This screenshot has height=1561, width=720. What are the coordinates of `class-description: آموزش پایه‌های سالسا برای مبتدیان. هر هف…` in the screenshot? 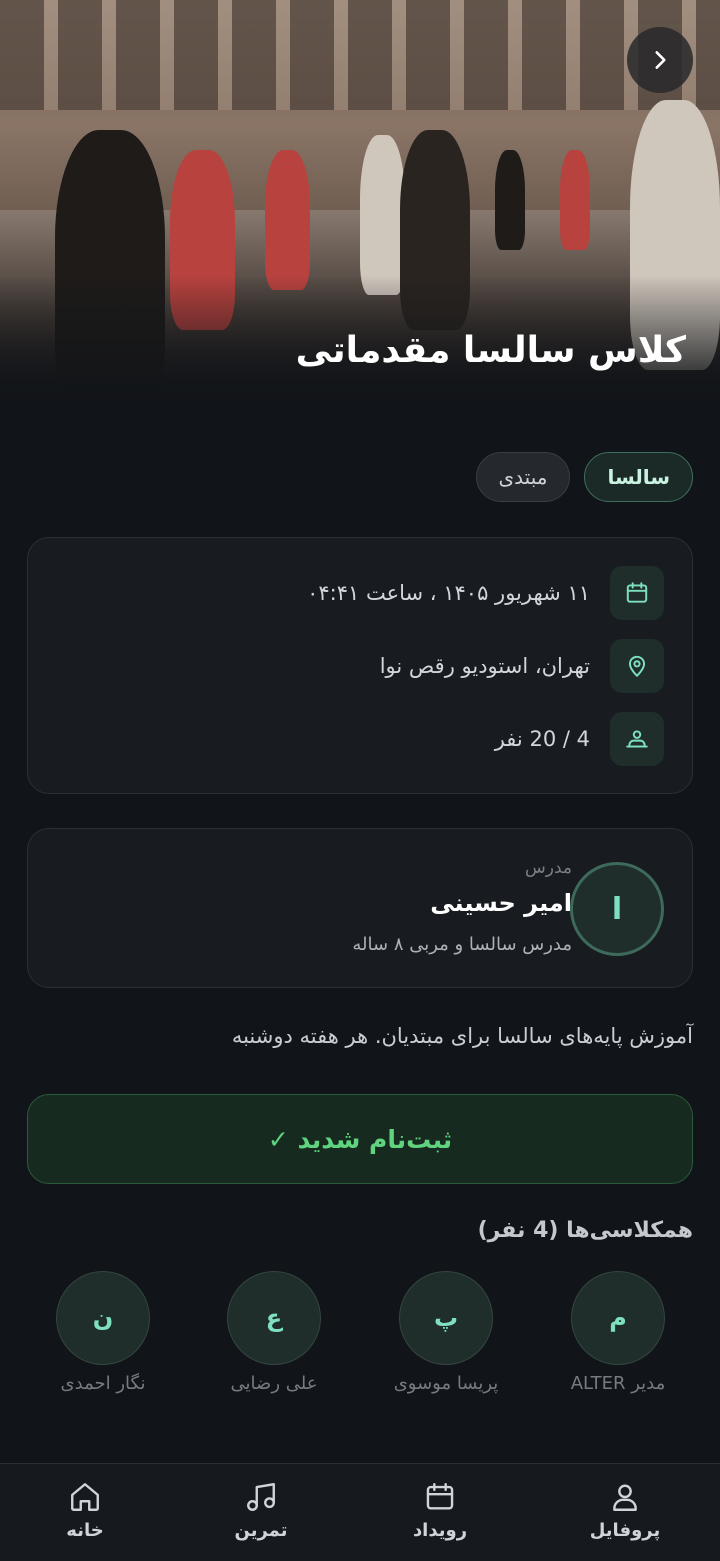 It's located at (462, 1036).